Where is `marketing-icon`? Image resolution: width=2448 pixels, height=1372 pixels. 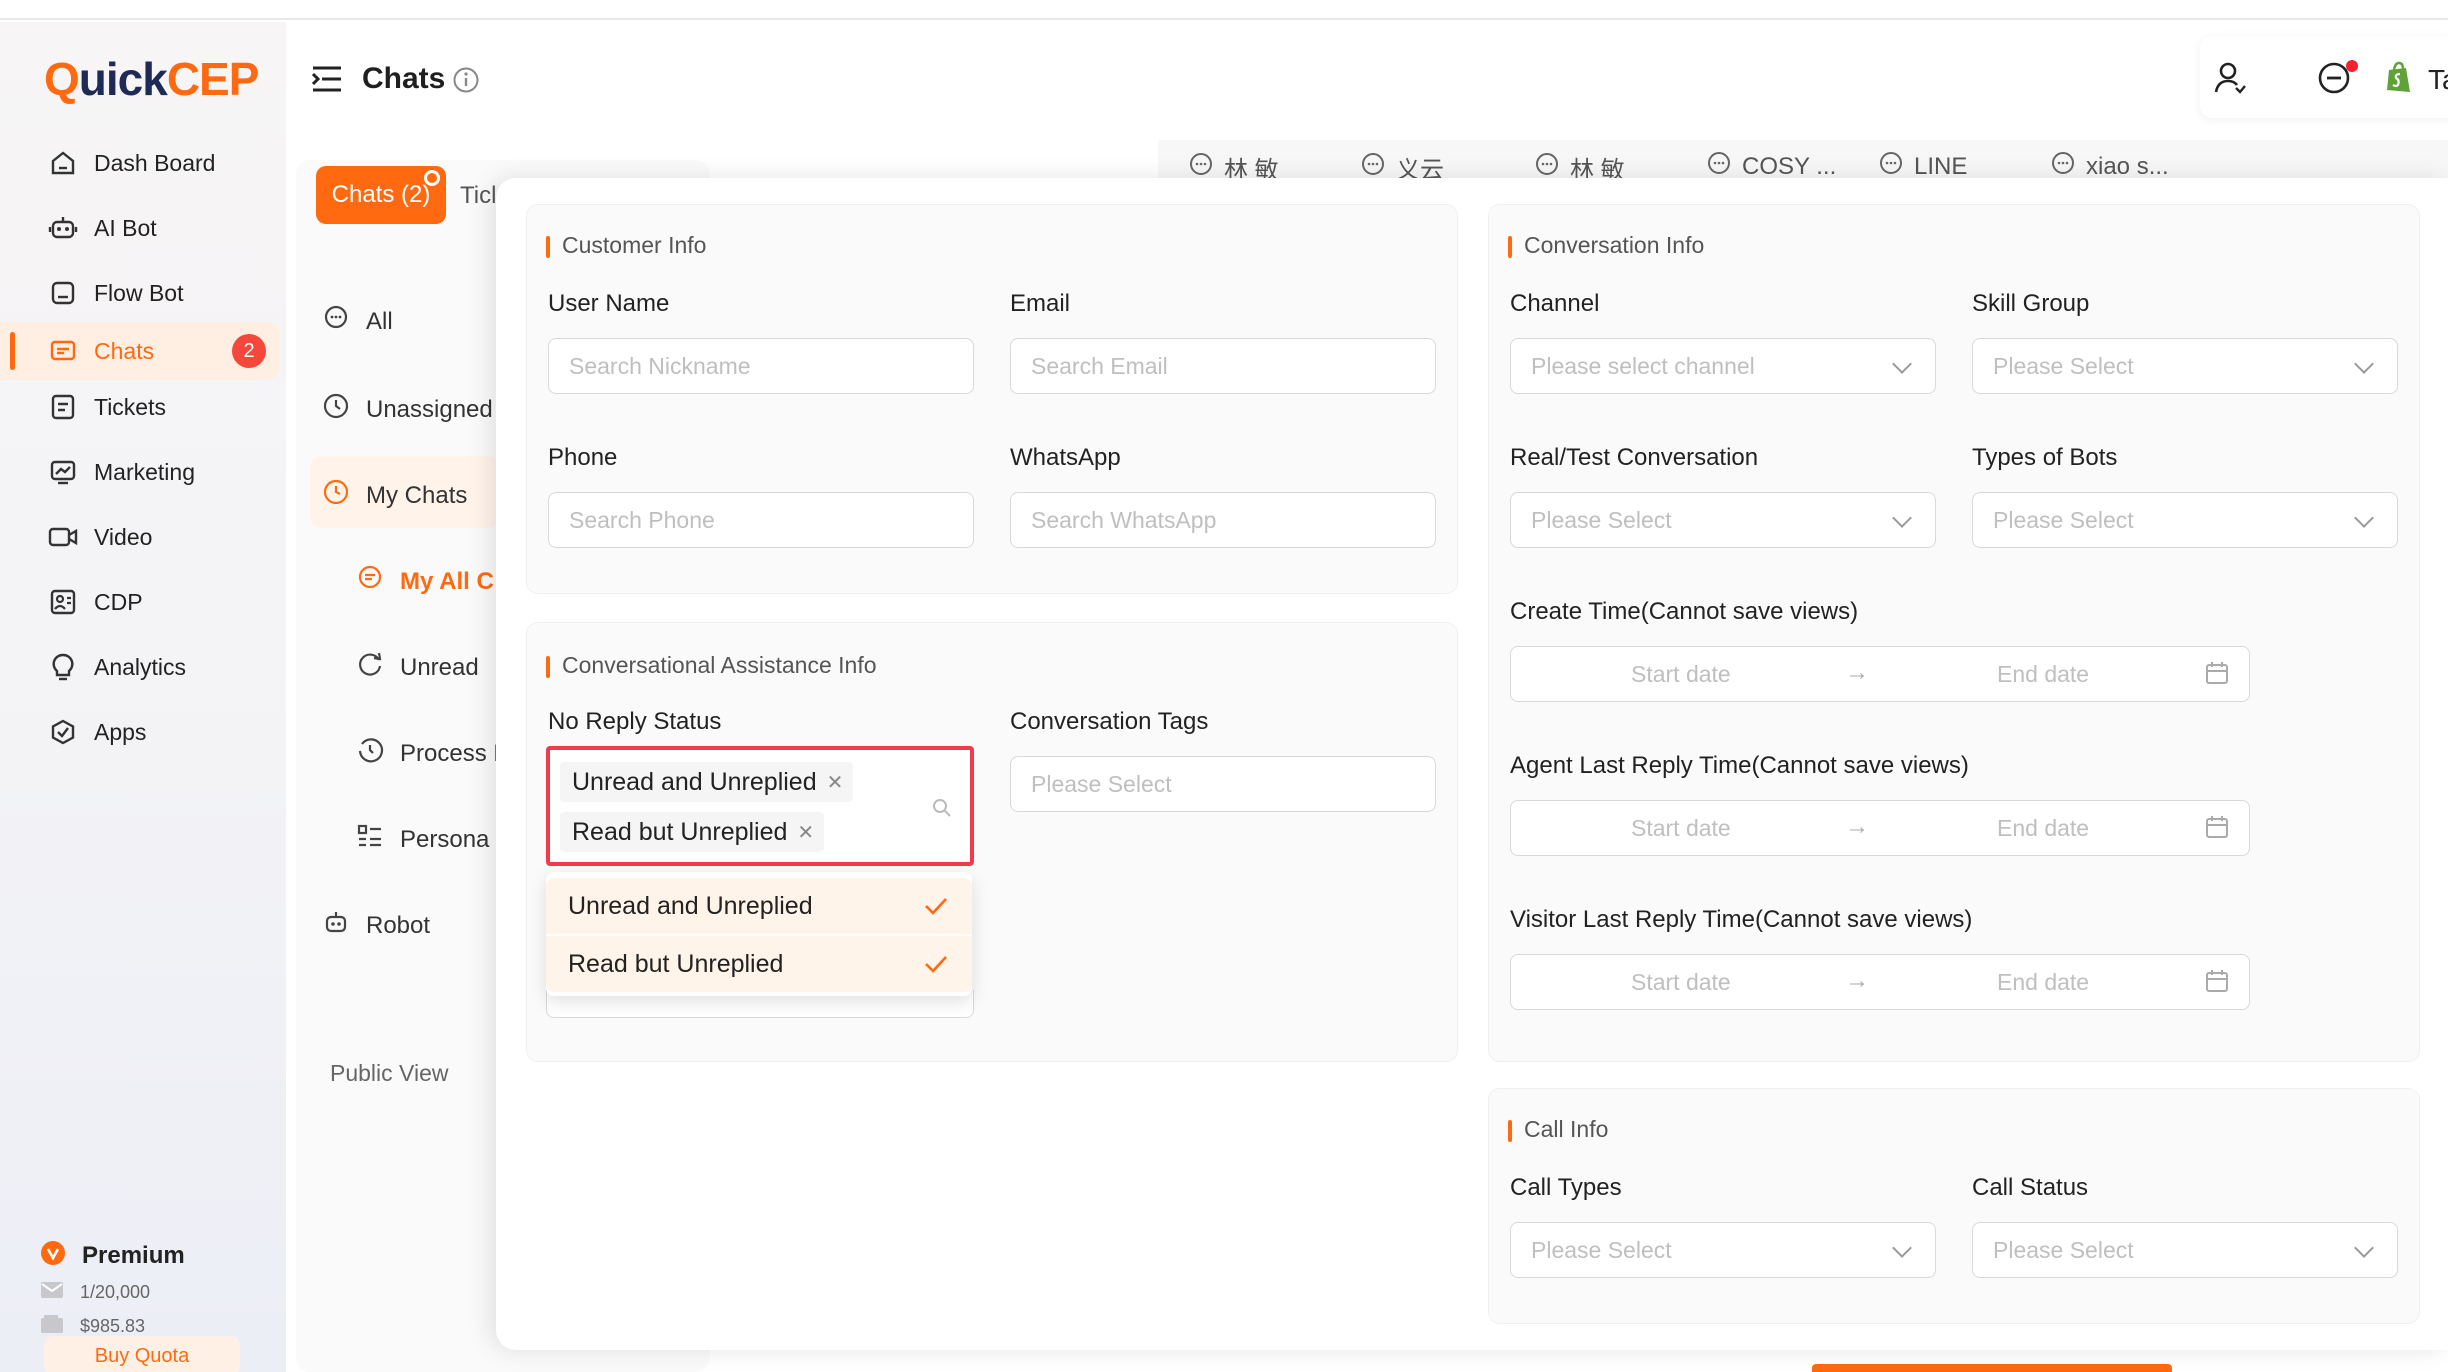
marketing-icon is located at coordinates (63, 472).